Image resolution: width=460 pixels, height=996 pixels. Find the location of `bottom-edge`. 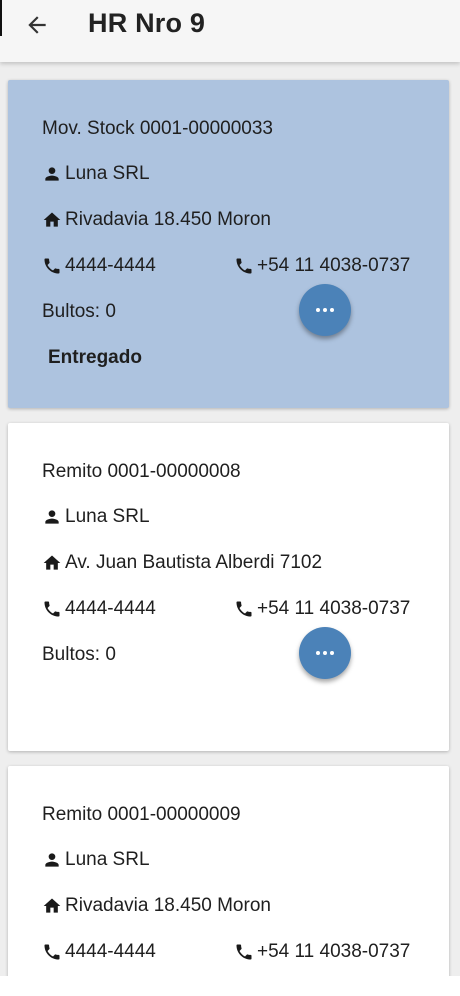

bottom-edge is located at coordinates (230, 986).